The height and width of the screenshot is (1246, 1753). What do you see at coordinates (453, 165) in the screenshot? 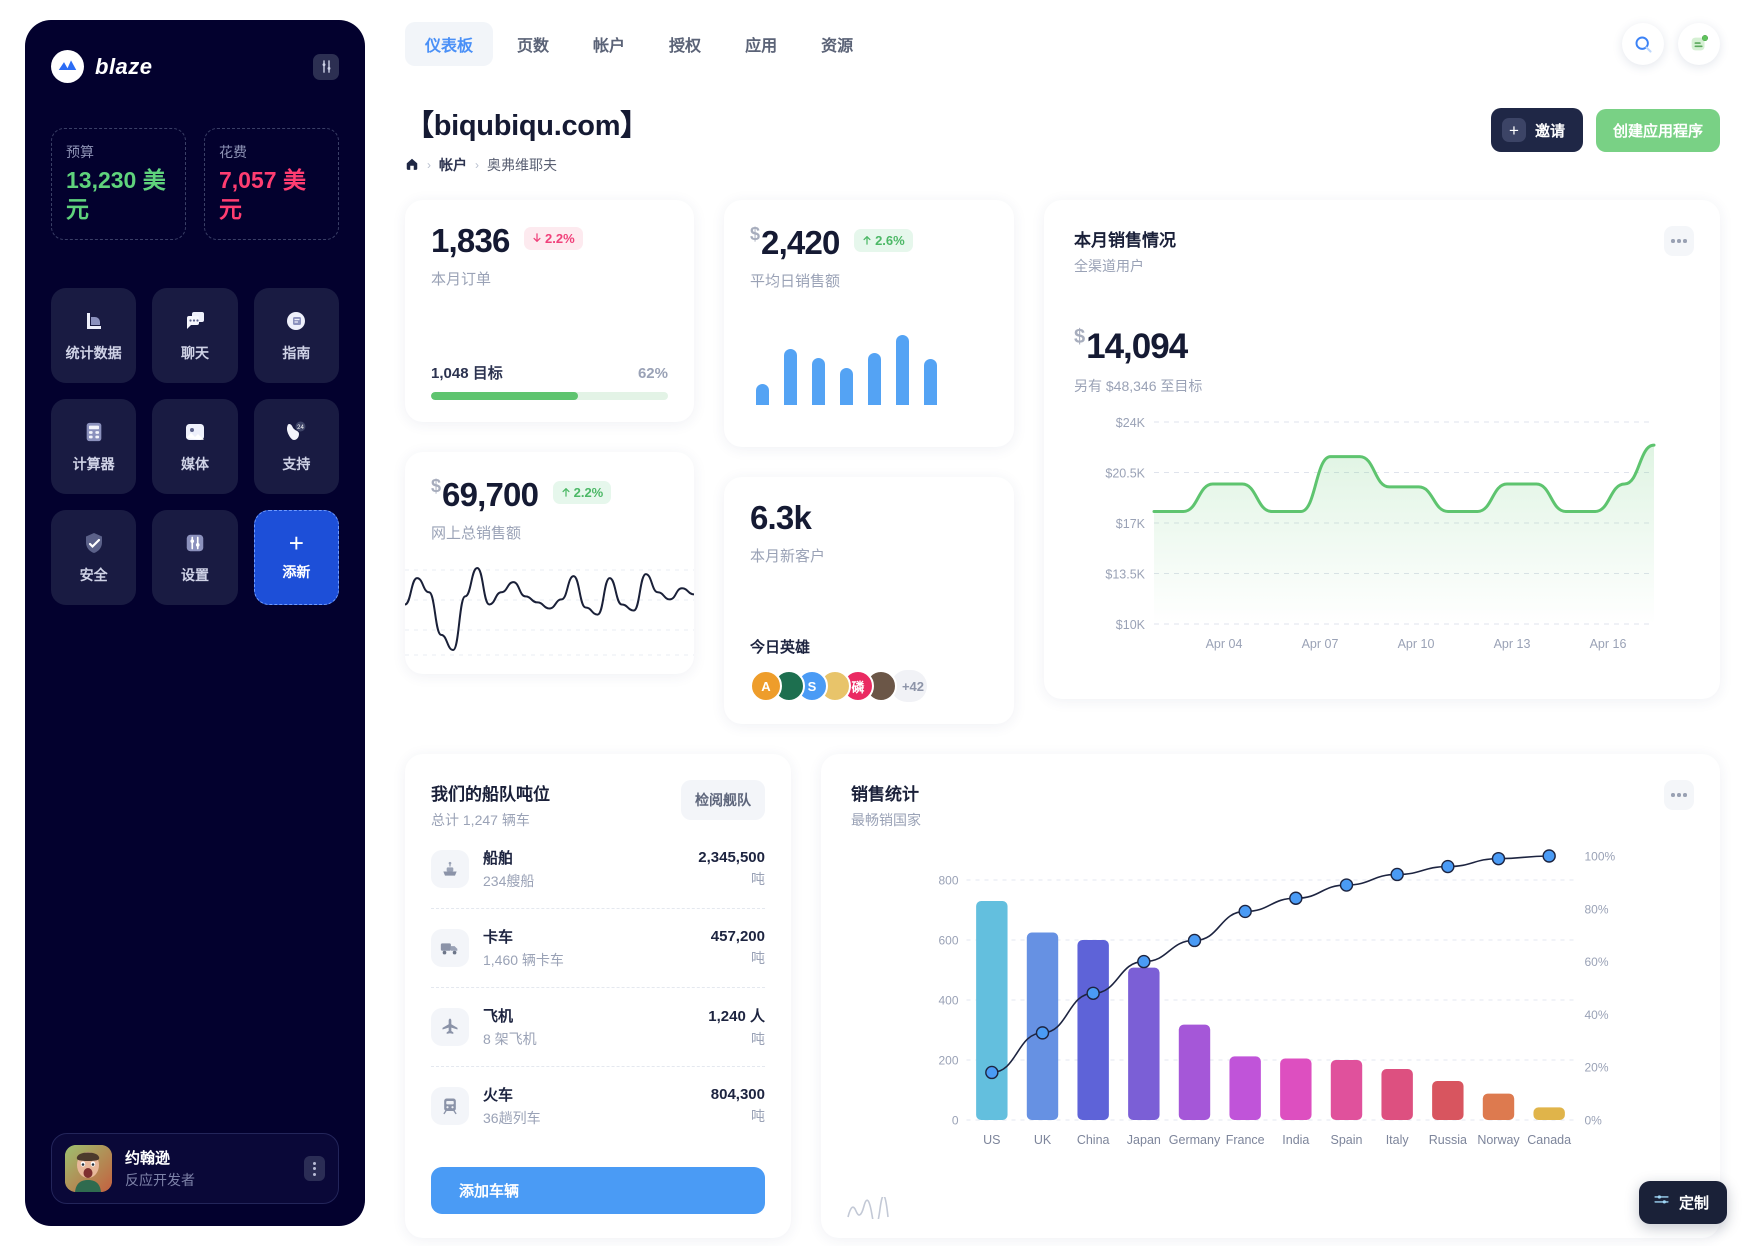
I see `breadcrumb-parent: 帐户` at bounding box center [453, 165].